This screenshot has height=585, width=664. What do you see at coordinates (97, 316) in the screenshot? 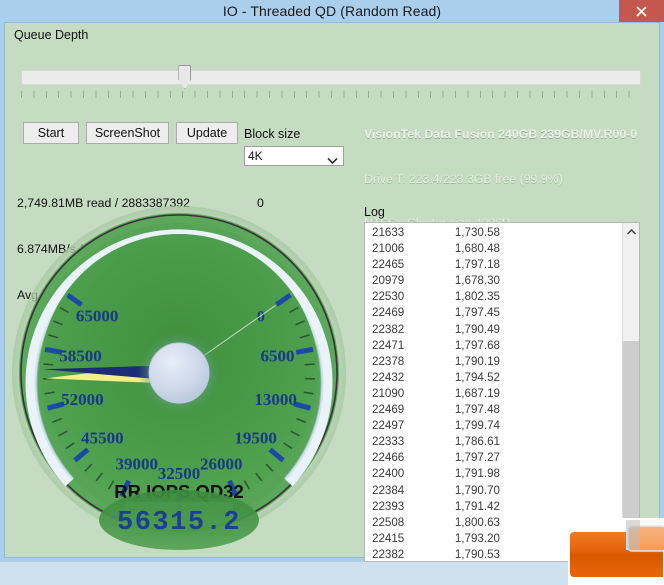
I see `gauge-tick-label: 65000` at bounding box center [97, 316].